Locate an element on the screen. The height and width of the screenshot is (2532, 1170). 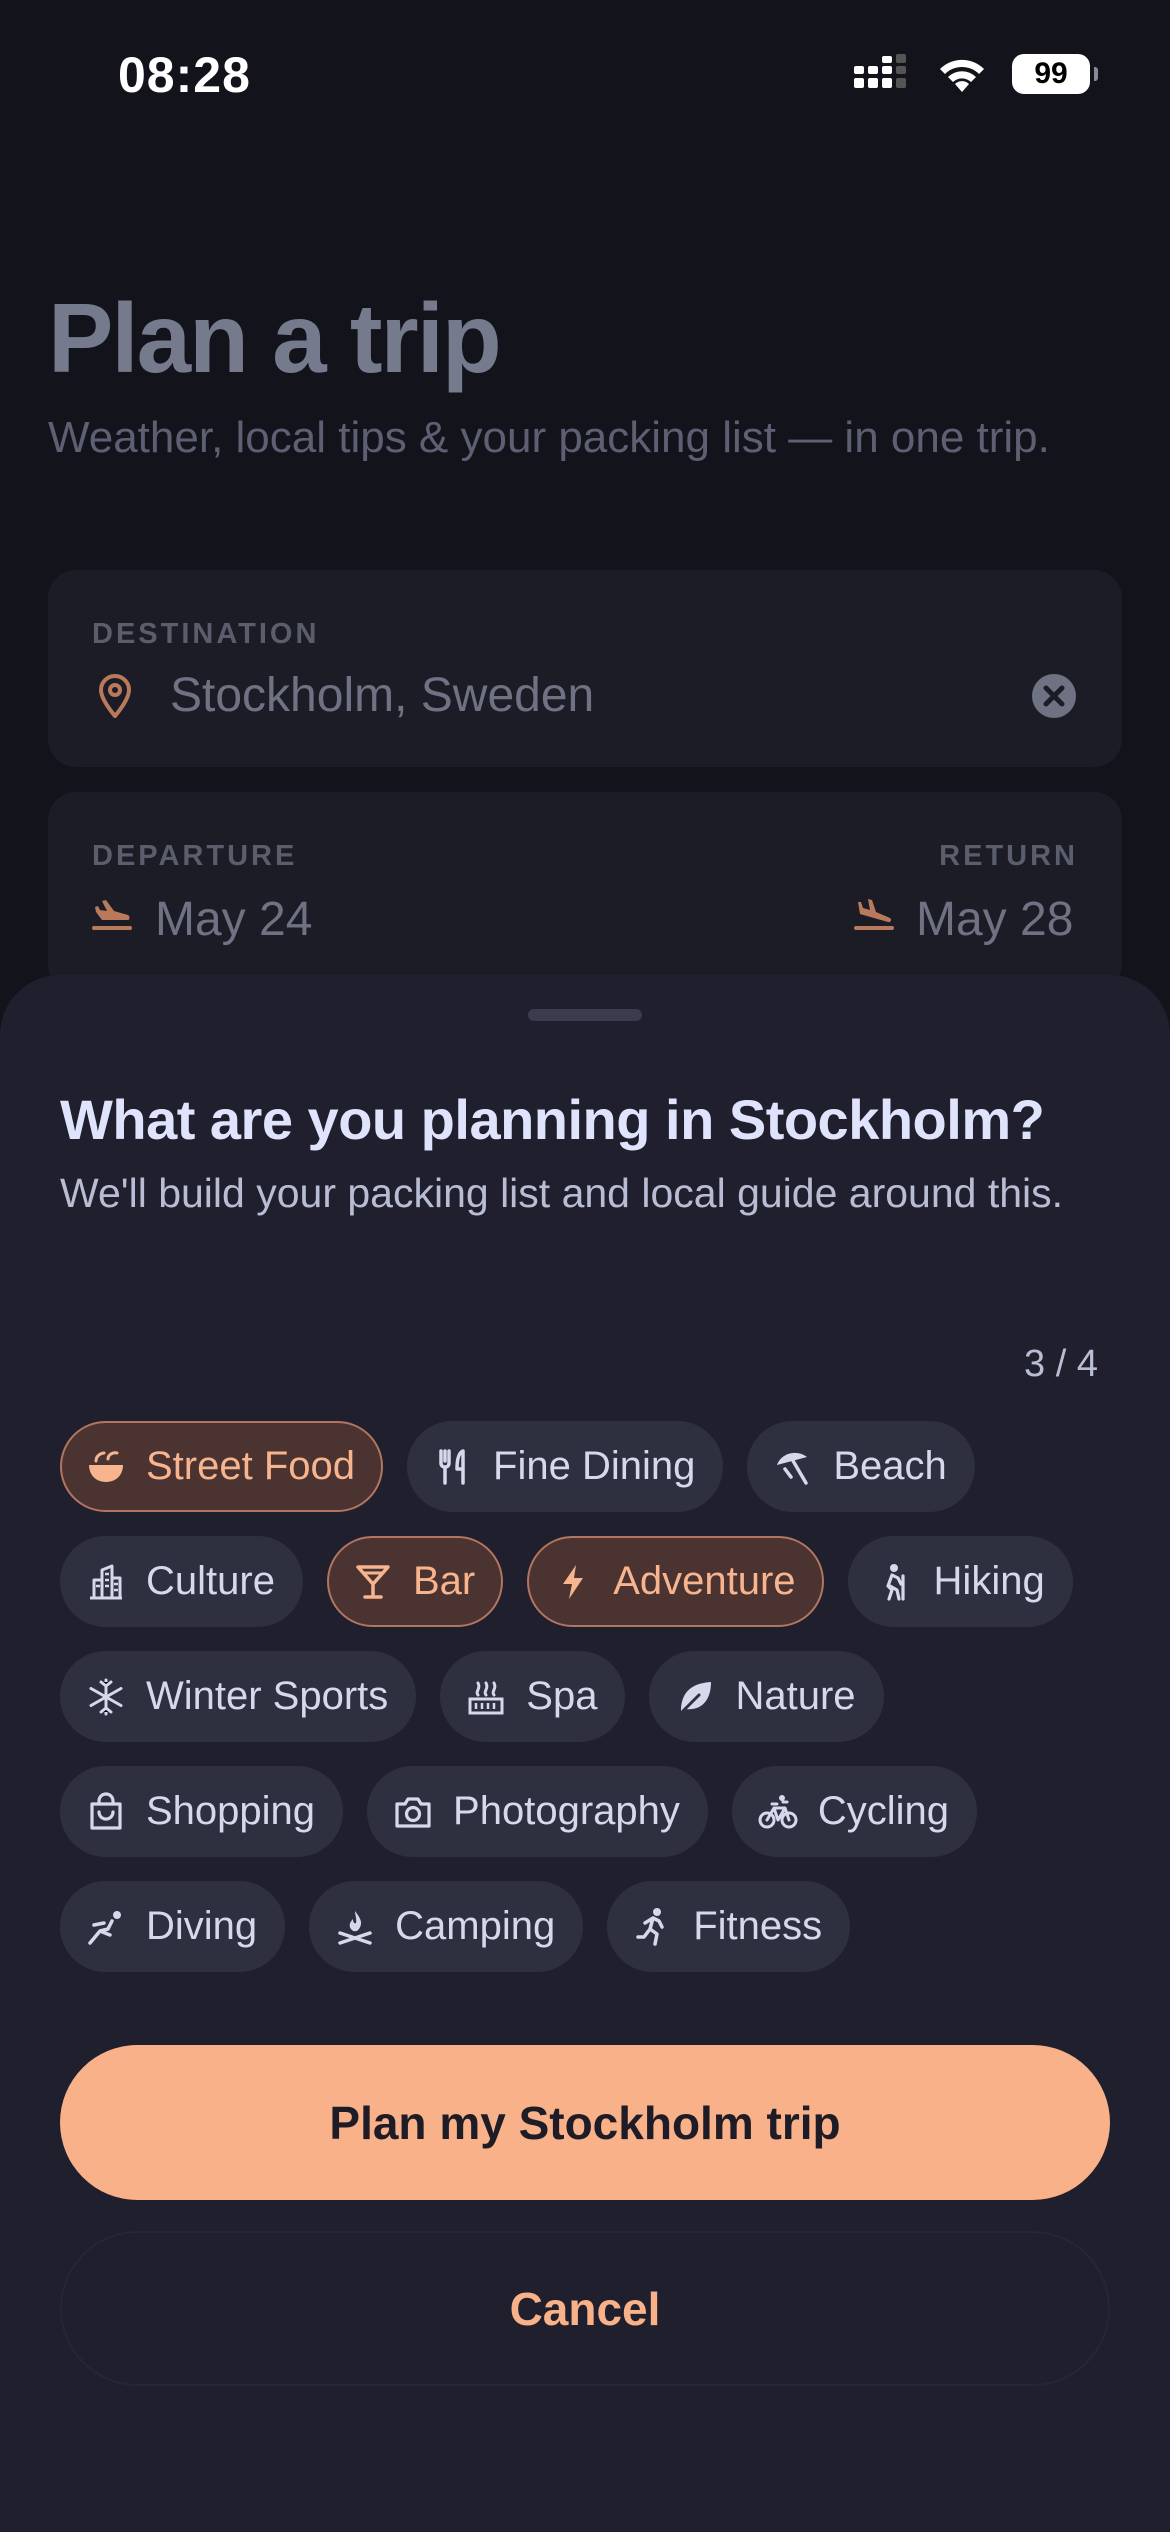
building-icon is located at coordinates (106, 1582).